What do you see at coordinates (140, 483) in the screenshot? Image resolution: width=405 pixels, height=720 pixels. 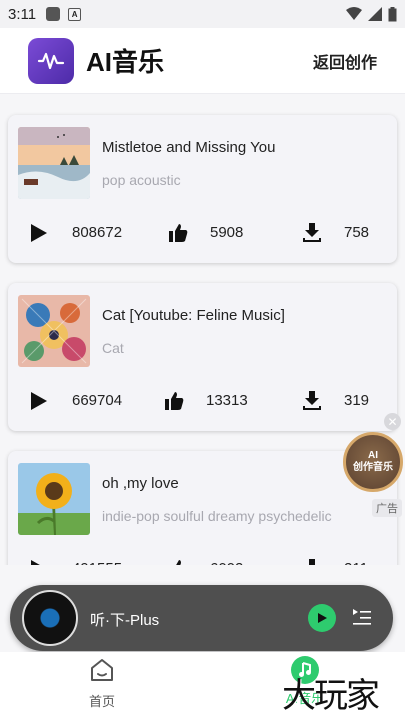 I see `song-title: oh ,my love` at bounding box center [140, 483].